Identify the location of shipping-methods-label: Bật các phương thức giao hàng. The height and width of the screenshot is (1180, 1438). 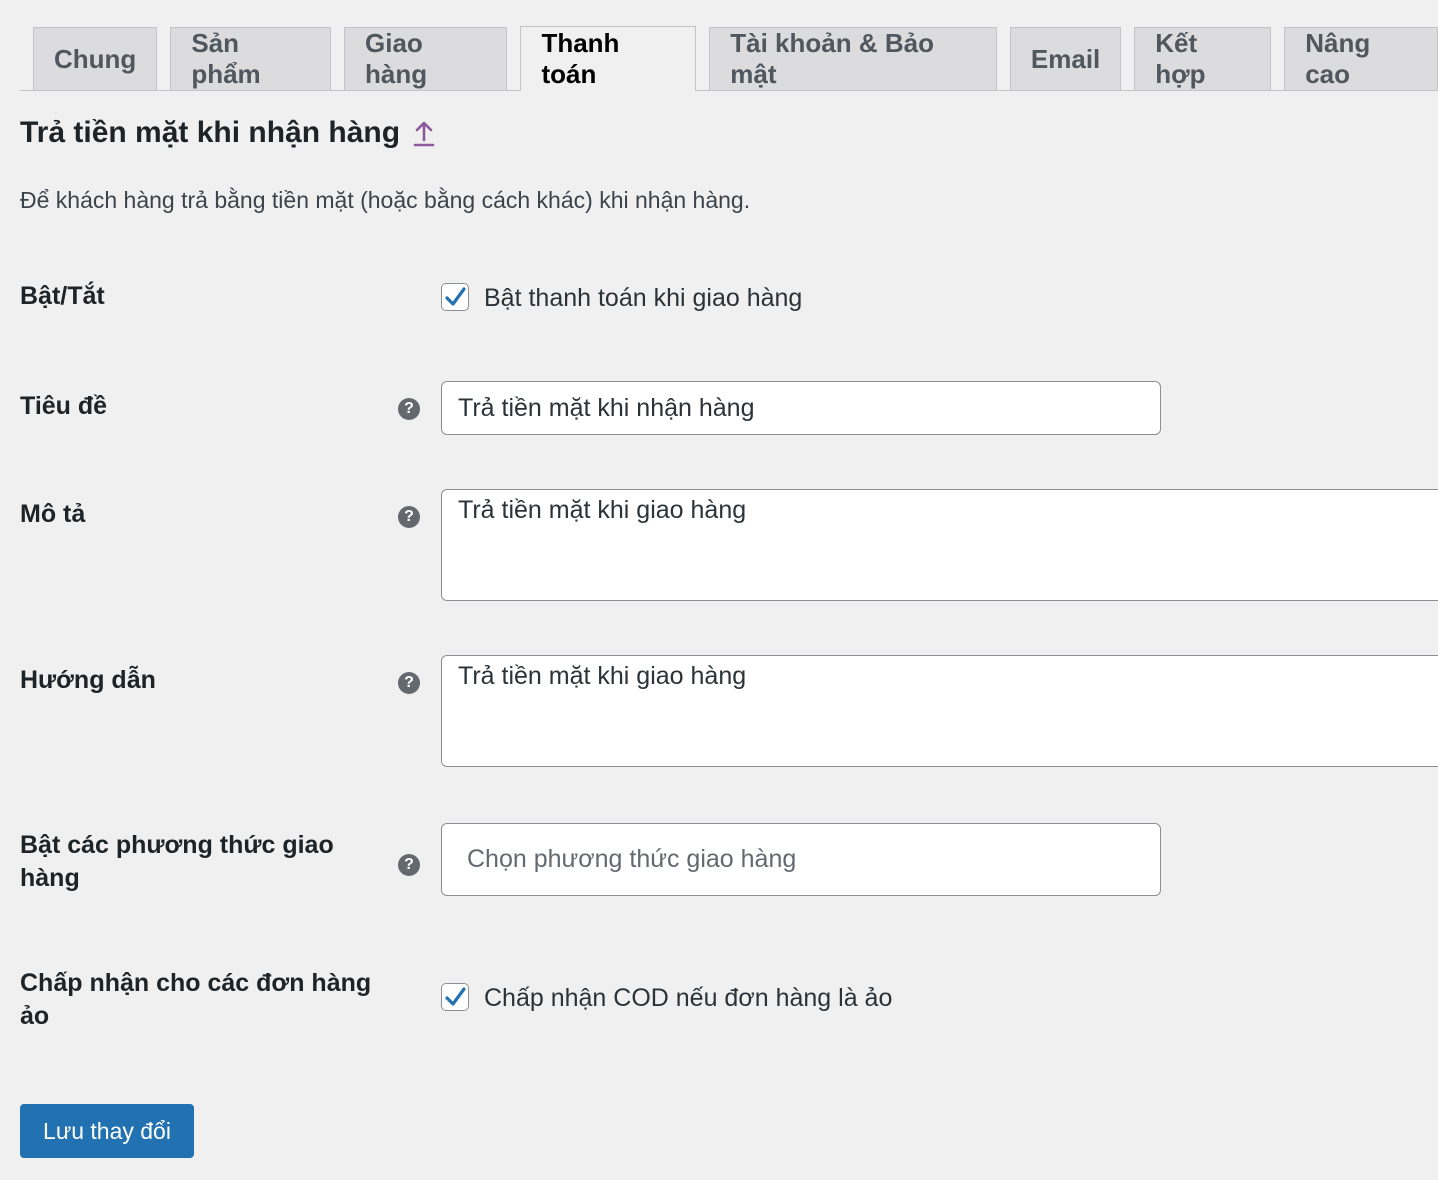
(177, 861).